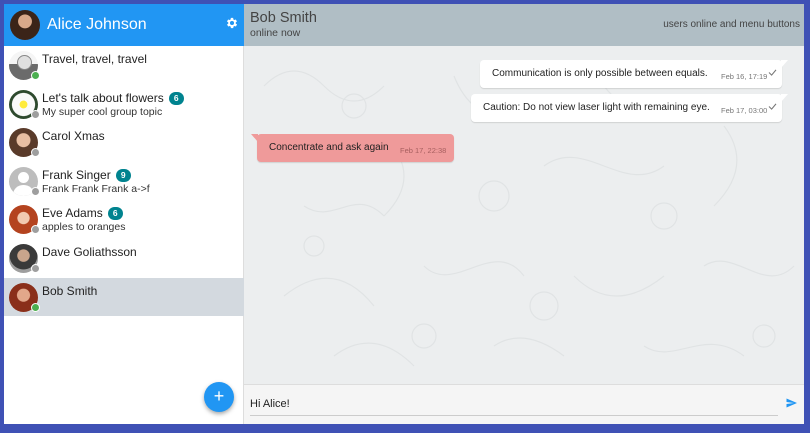 Image resolution: width=810 pixels, height=433 pixels. I want to click on plus-icon: +, so click(219, 396).